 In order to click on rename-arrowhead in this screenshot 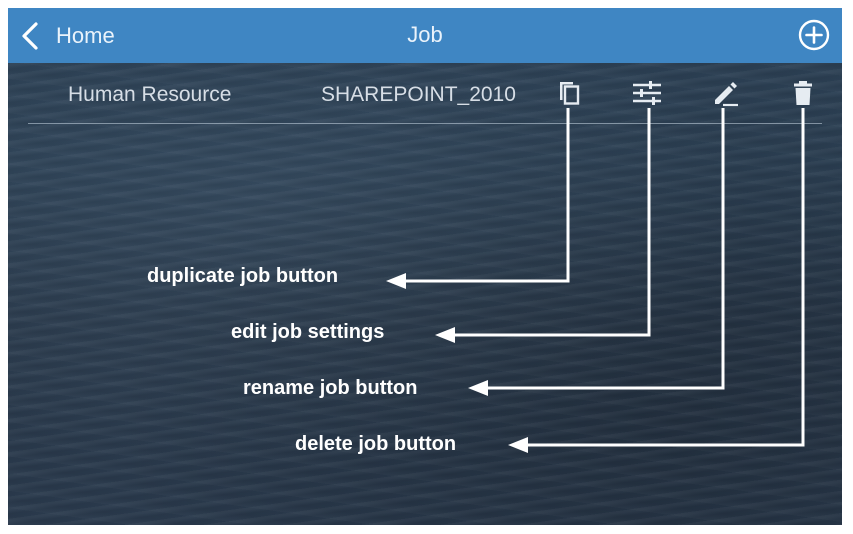, I will do `click(478, 388)`.